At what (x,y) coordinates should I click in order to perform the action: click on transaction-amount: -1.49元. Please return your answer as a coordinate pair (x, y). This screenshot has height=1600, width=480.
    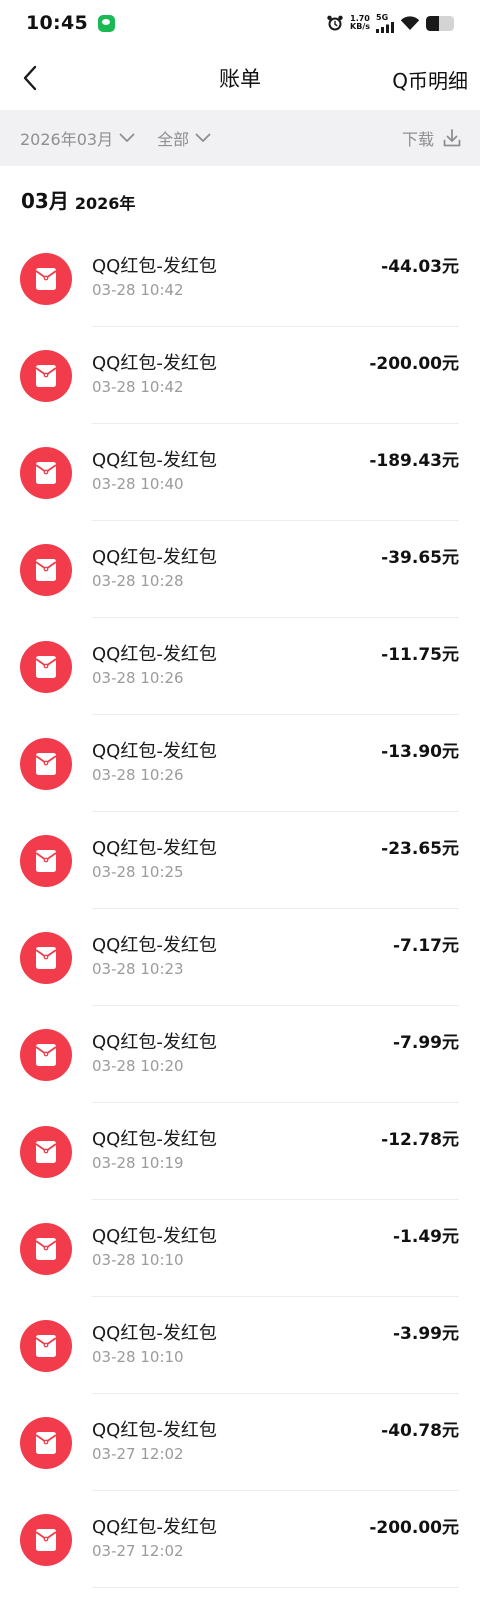
    Looking at the image, I should click on (426, 1237).